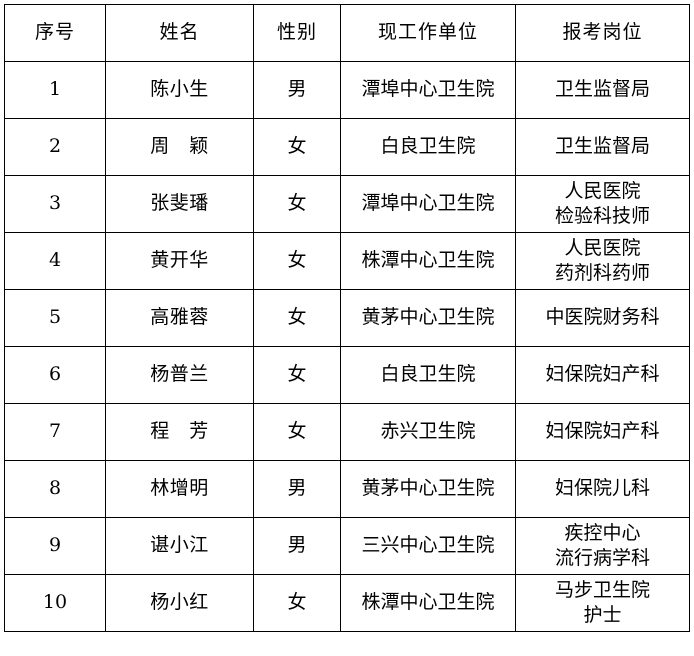 The image size is (694, 656). Describe the element at coordinates (179, 489) in the screenshot. I see `cell-name: 林增明` at that location.